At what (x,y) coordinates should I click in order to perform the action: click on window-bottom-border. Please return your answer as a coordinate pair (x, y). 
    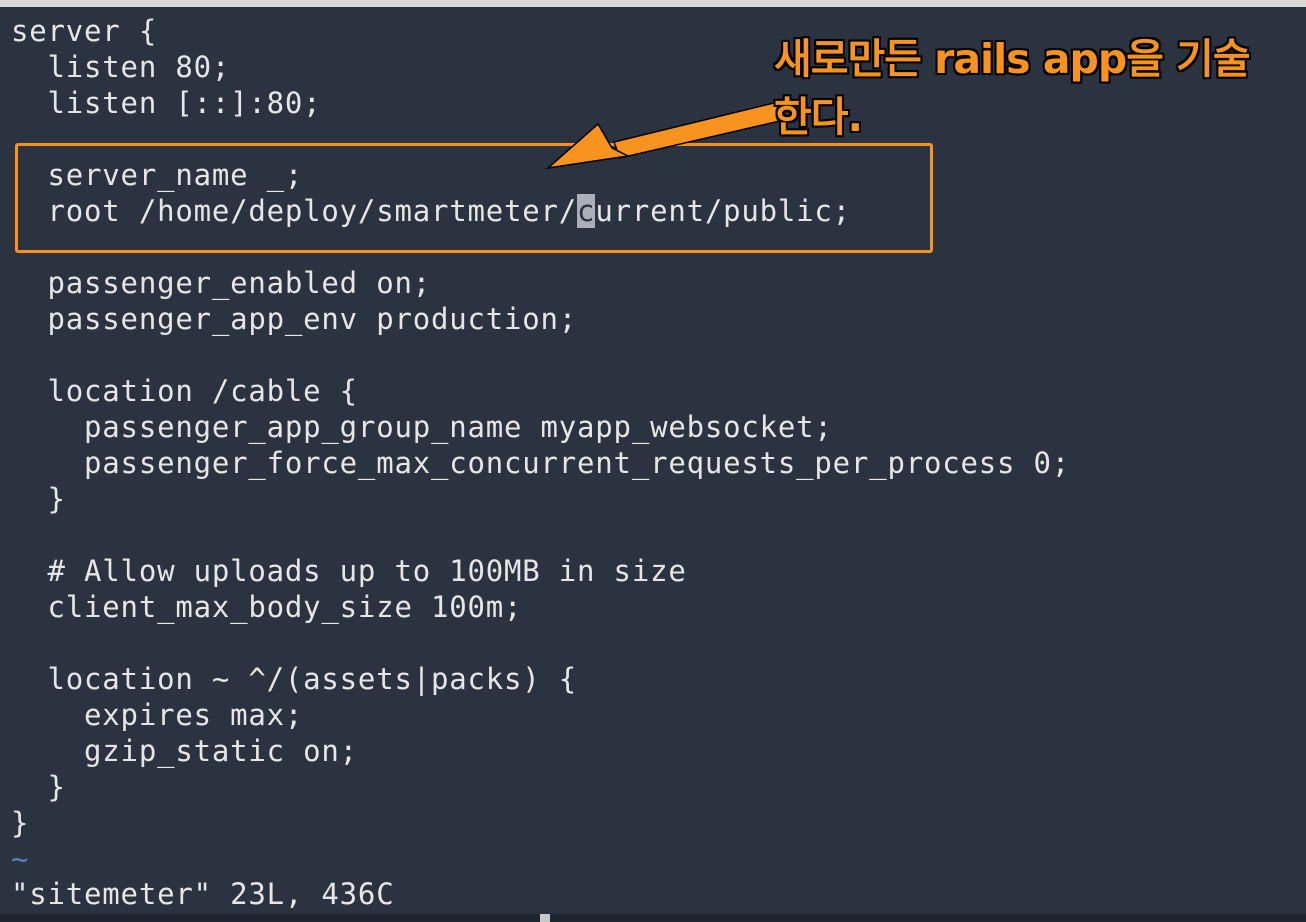
    Looking at the image, I should click on (653, 918).